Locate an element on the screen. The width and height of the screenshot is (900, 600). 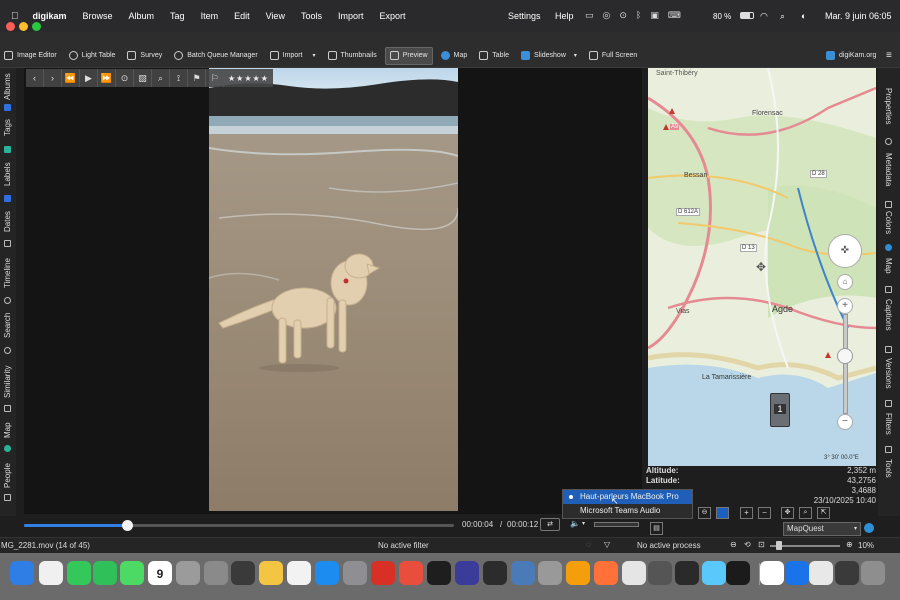
calendar-icon: 9 is located at coordinates (160, 573).